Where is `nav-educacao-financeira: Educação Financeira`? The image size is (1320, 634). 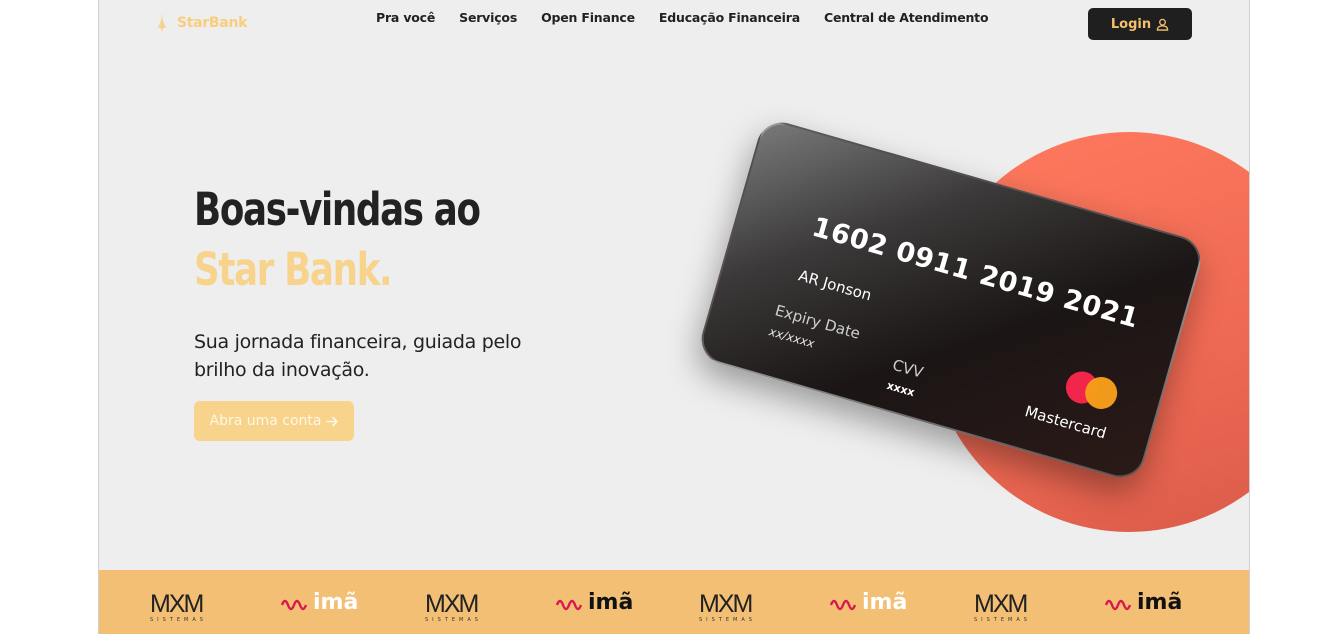
nav-educacao-financeira: Educação Financeira is located at coordinates (729, 17).